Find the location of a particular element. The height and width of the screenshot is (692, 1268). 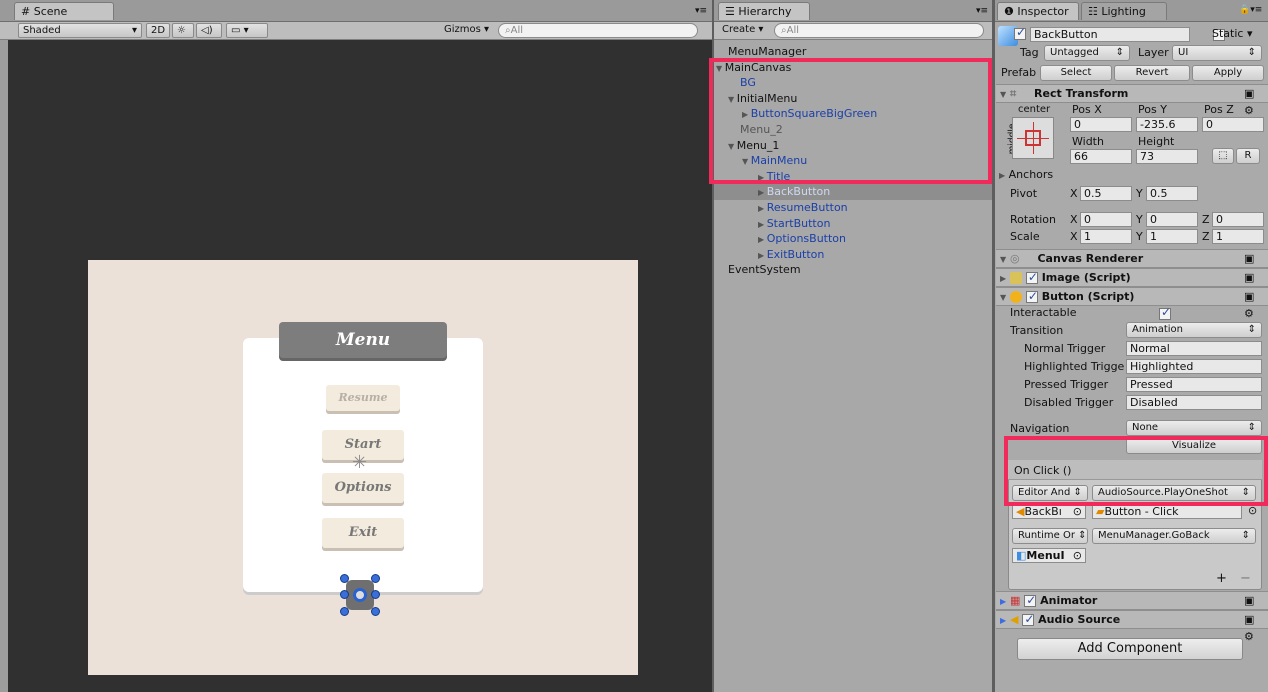

anchors-foldout: ▶ Anchors is located at coordinates (1026, 174).